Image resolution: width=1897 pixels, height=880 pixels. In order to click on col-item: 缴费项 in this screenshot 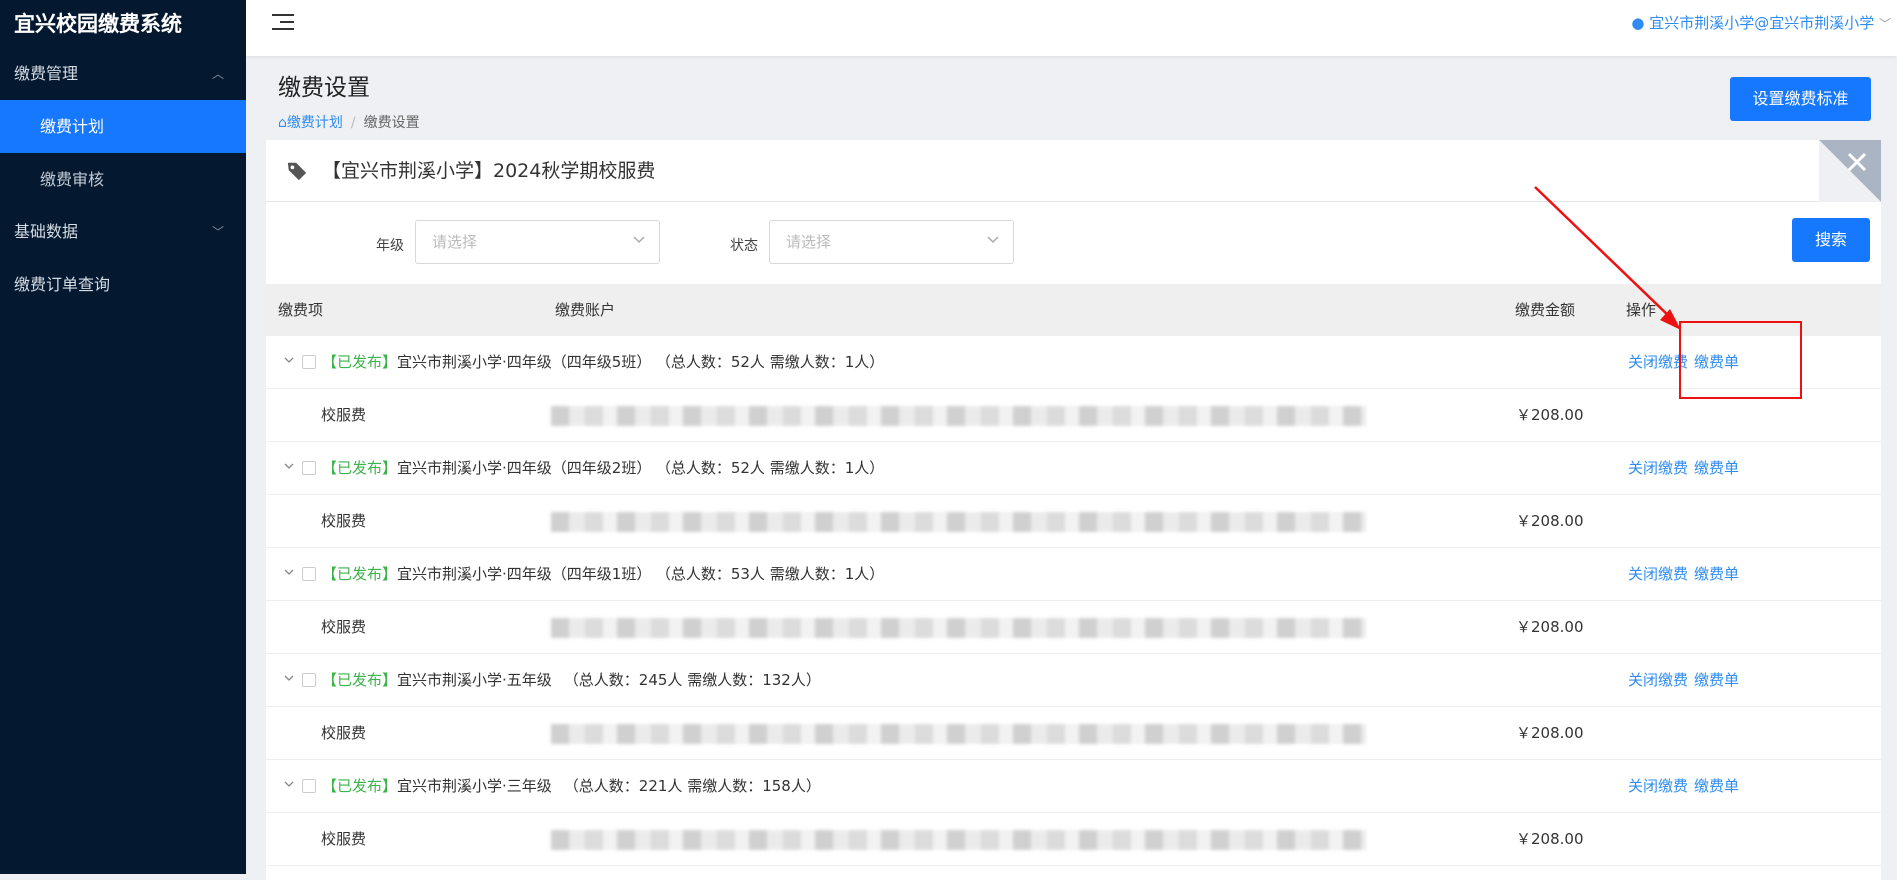, I will do `click(301, 310)`.